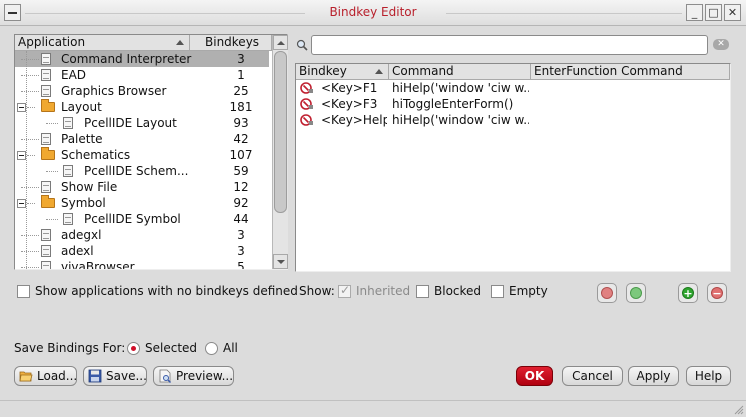 The height and width of the screenshot is (417, 746). Describe the element at coordinates (241, 107) in the screenshot. I see `tree-row-bindkey-count: 181` at that location.